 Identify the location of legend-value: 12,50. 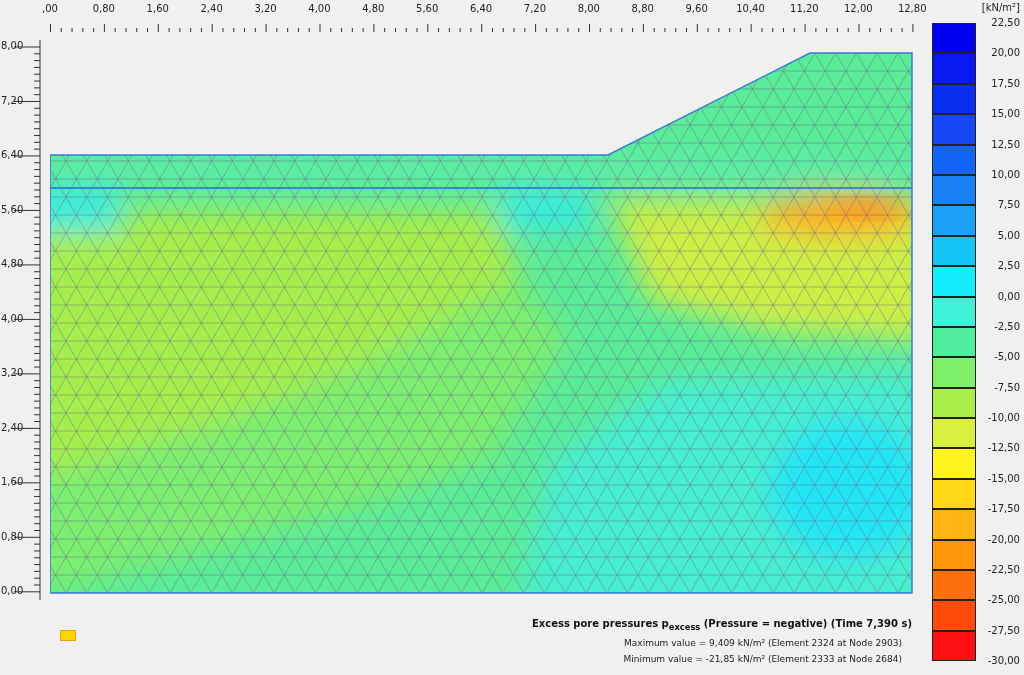
(1006, 144).